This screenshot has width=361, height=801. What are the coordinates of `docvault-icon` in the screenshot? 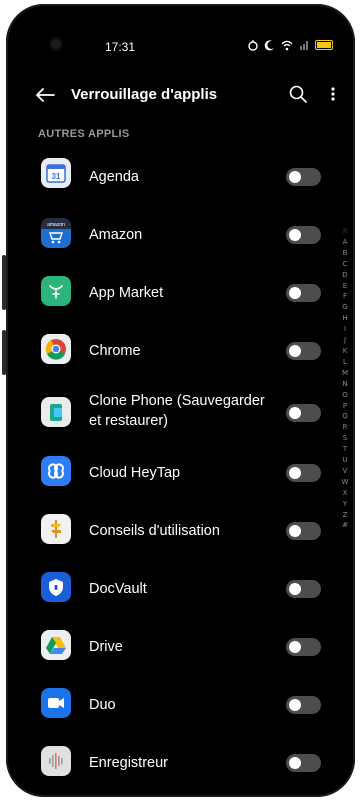 It's located at (56, 587).